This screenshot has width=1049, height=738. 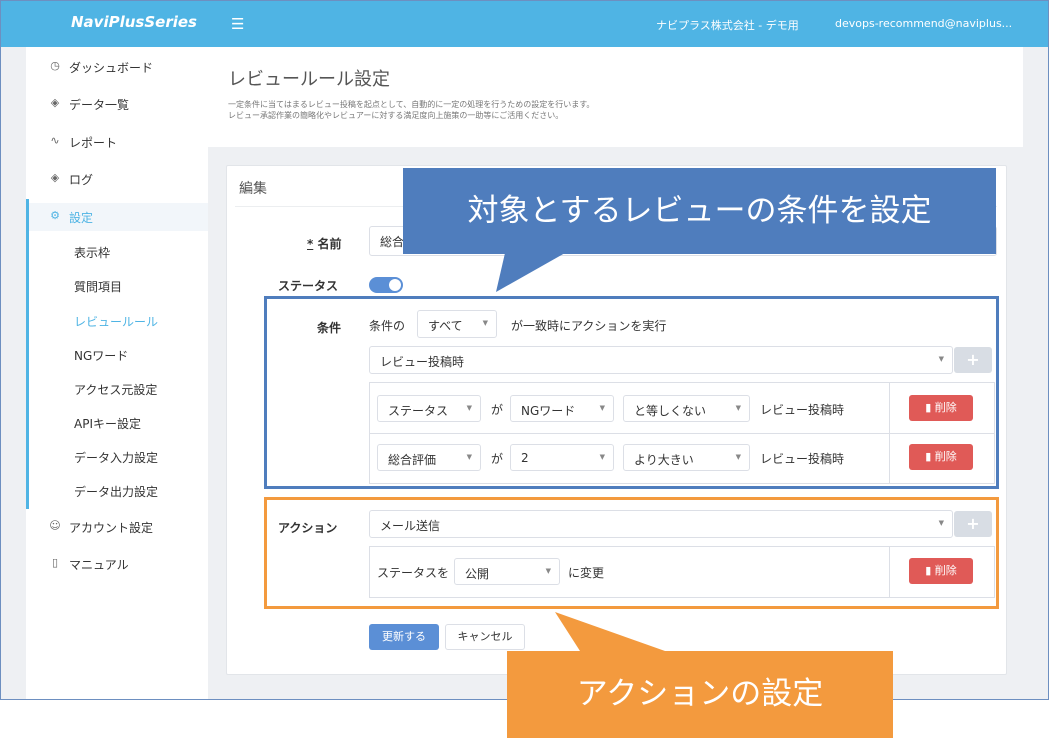 What do you see at coordinates (580, 452) in the screenshot?
I see `callout-pointers` at bounding box center [580, 452].